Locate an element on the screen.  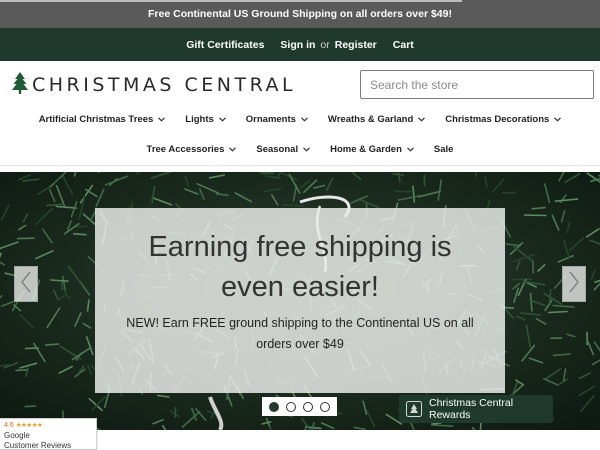
carousel-prev-button is located at coordinates (26, 284).